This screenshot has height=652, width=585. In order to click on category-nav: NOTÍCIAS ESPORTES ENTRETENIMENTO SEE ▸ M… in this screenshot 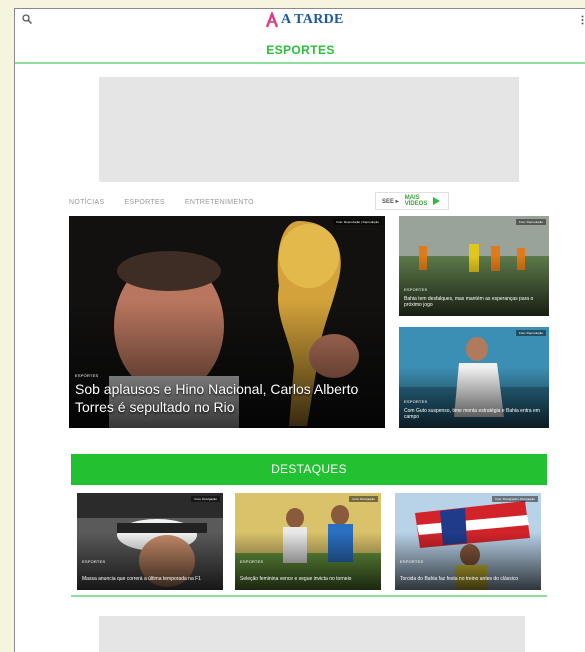, I will do `click(309, 201)`.